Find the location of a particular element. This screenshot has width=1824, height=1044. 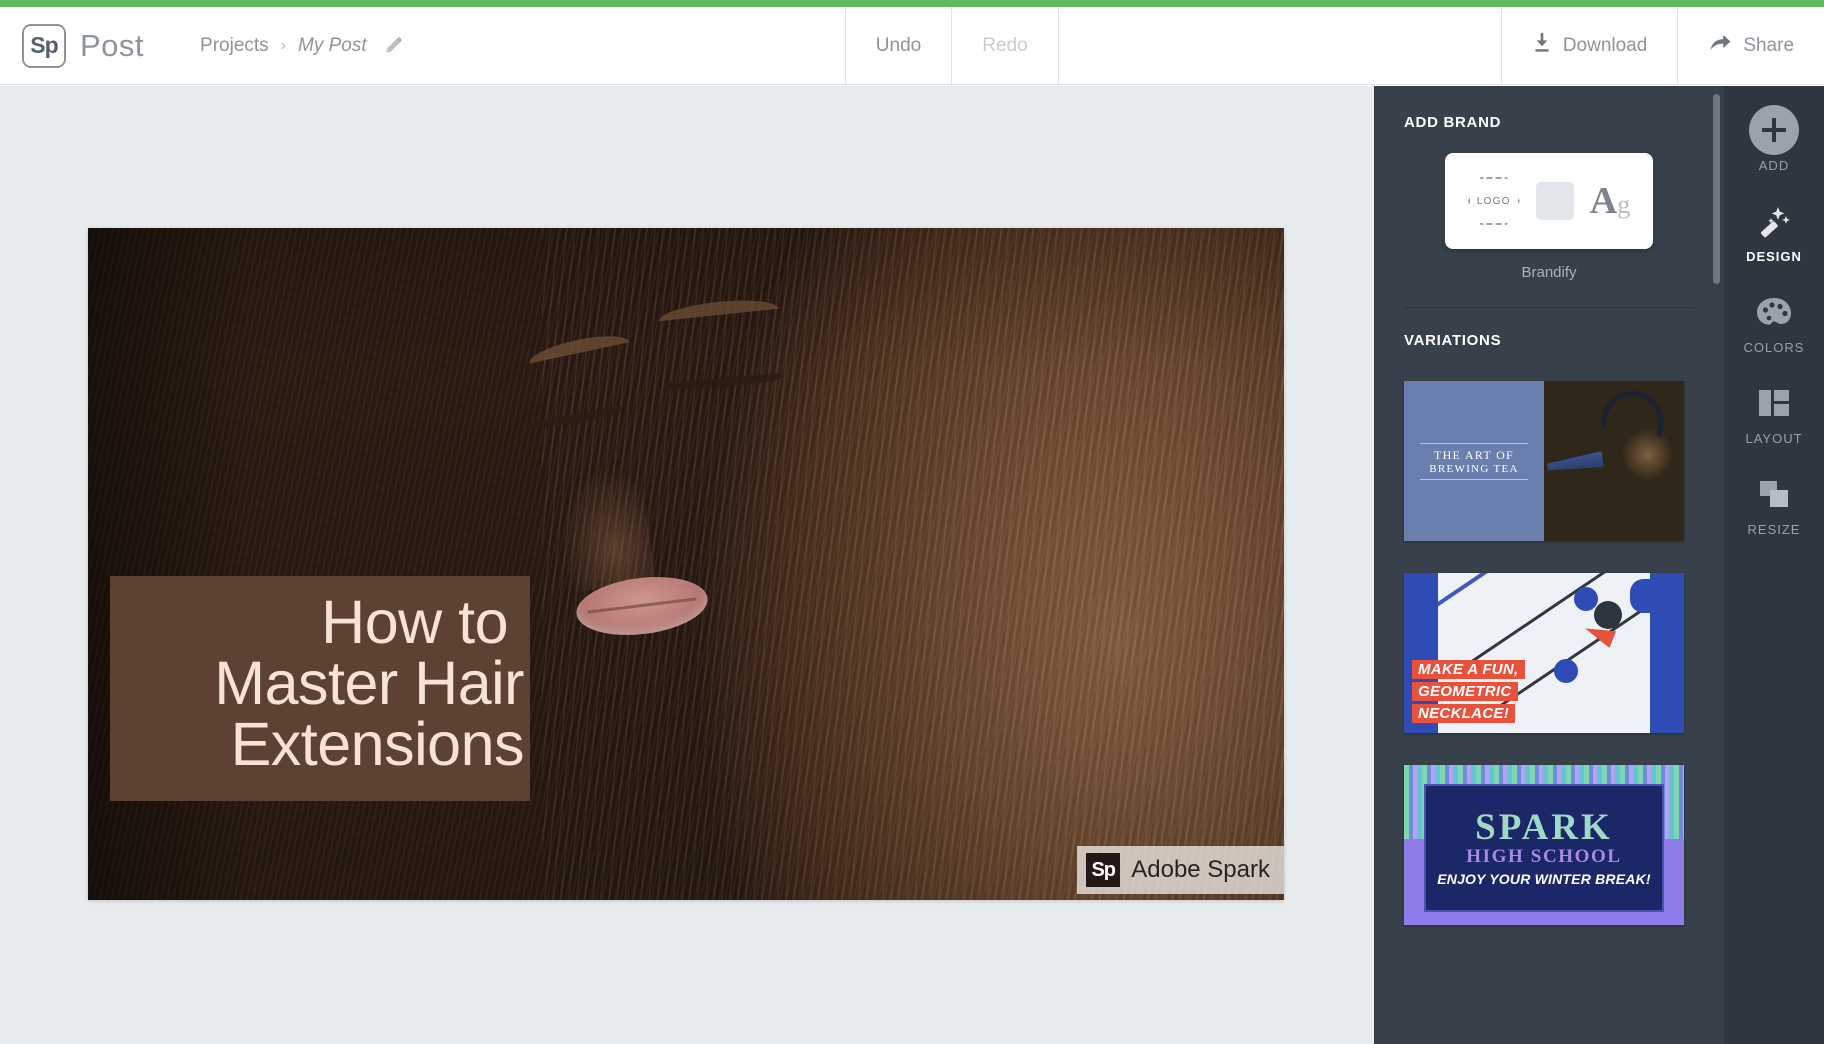

panel-scrollbar is located at coordinates (1716, 189).